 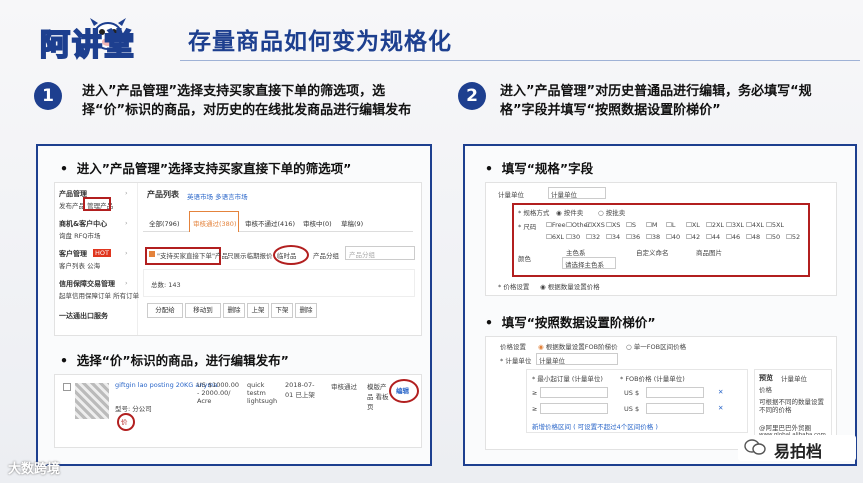 I want to click on product-stock: quick testm lightsugh, so click(x=262, y=393).